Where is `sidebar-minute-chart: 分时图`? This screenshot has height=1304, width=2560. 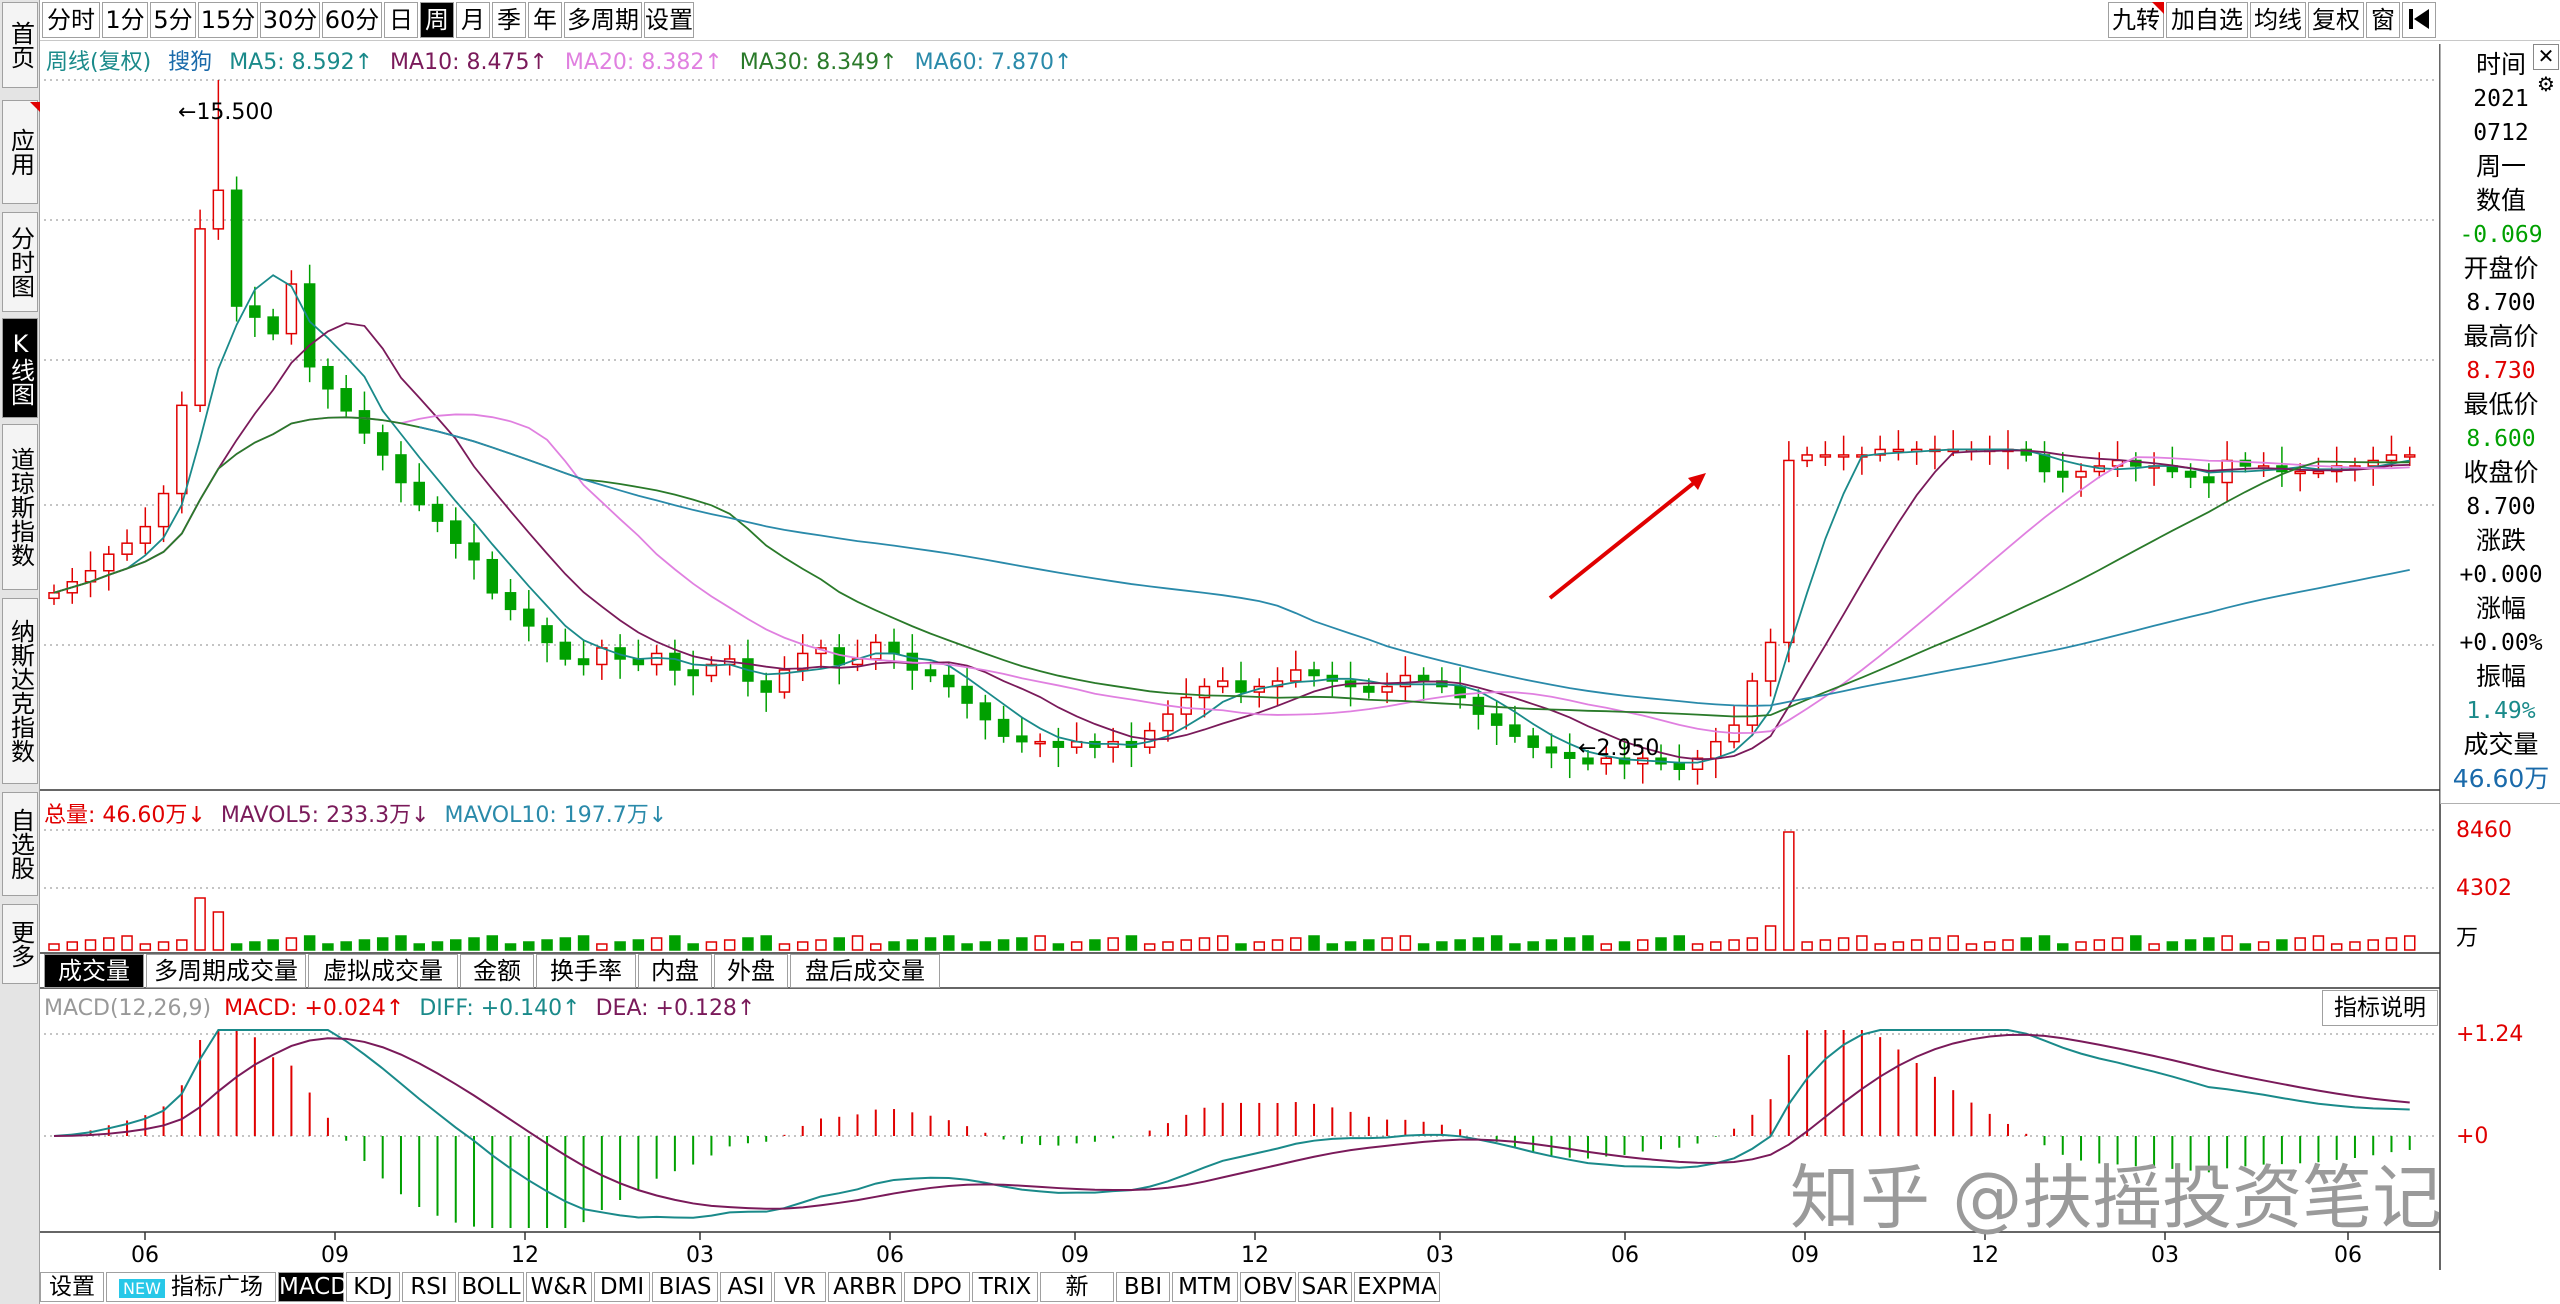 sidebar-minute-chart: 分时图 is located at coordinates (20, 262).